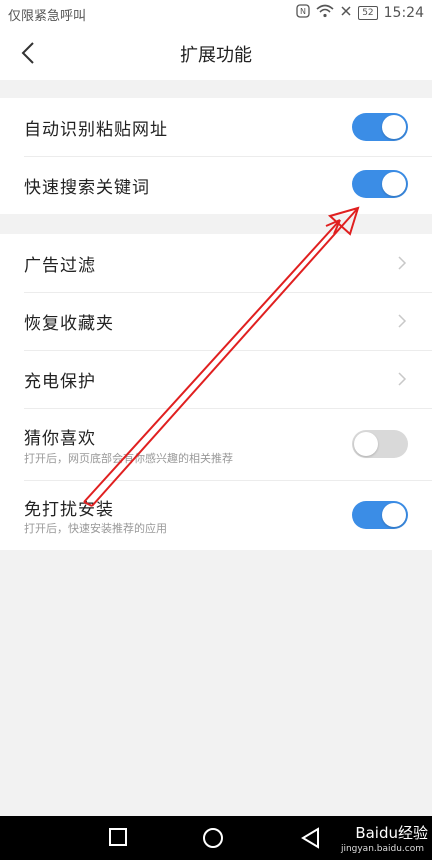 This screenshot has height=860, width=432. I want to click on page-title: 扩展功能, so click(216, 55).